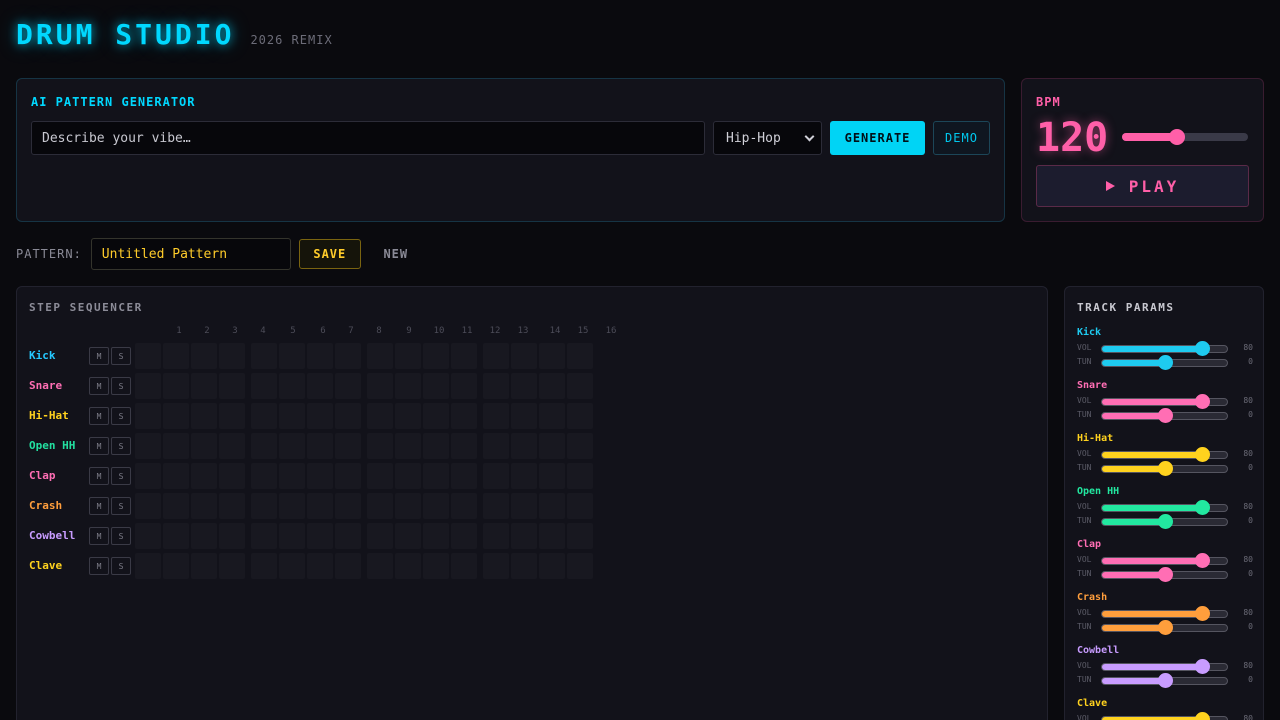 The width and height of the screenshot is (1280, 720). Describe the element at coordinates (961, 138) in the screenshot. I see `demo-button: DEMO` at that location.